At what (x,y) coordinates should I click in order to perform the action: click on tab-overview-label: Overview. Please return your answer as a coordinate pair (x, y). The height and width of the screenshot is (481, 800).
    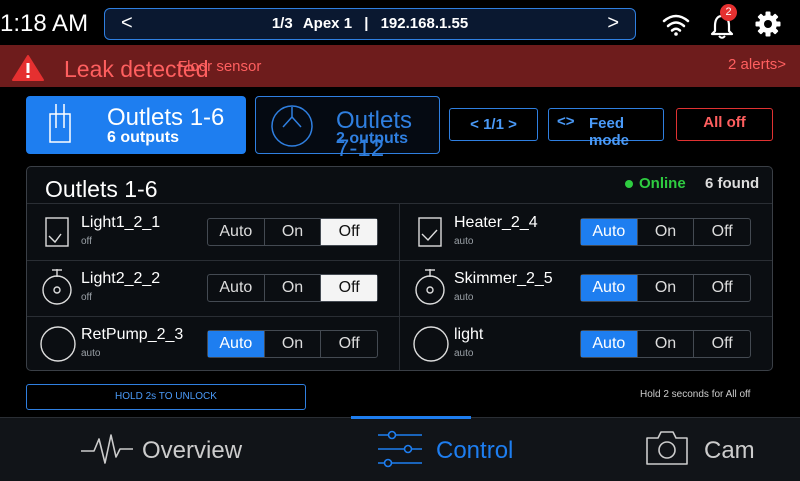
    Looking at the image, I should click on (192, 450).